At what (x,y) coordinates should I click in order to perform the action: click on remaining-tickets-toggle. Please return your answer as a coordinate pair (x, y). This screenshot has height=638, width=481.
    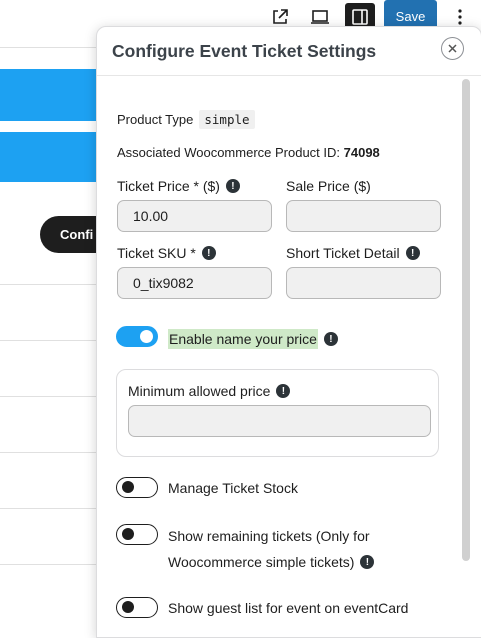
    Looking at the image, I should click on (137, 534).